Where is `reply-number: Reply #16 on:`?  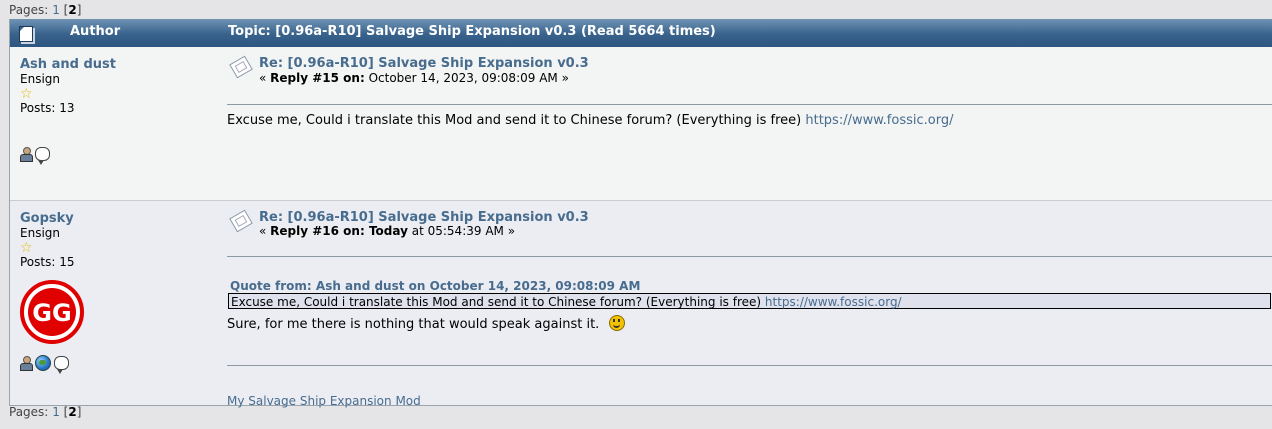 reply-number: Reply #16 on: is located at coordinates (317, 231).